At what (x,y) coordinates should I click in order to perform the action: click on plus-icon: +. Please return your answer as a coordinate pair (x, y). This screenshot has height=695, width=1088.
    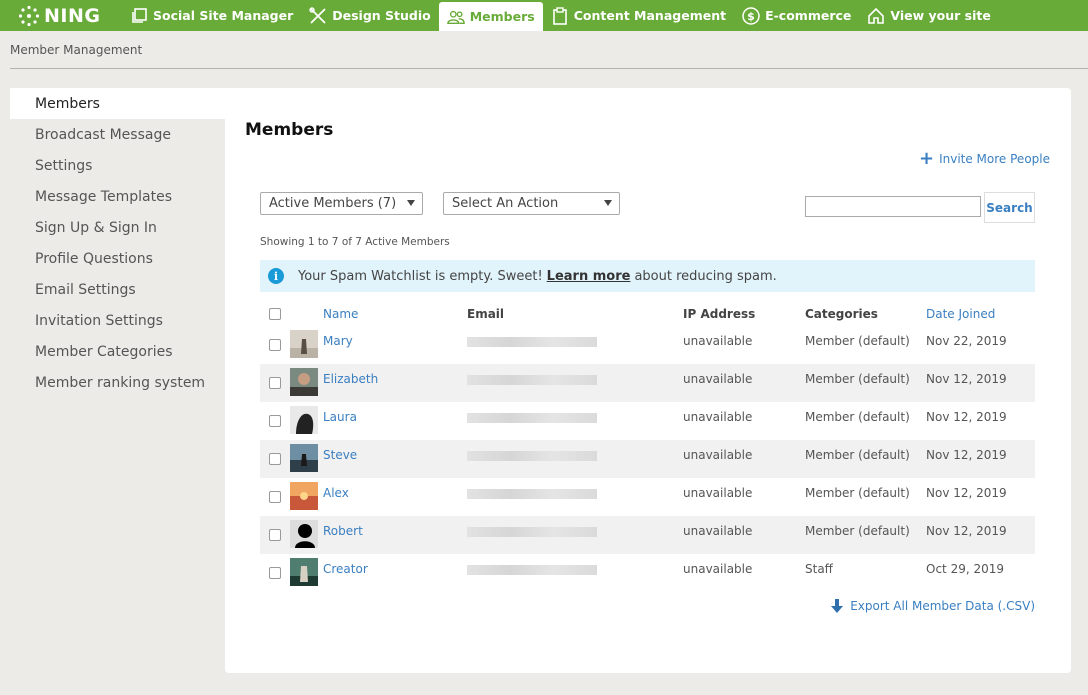
    Looking at the image, I should click on (926, 158).